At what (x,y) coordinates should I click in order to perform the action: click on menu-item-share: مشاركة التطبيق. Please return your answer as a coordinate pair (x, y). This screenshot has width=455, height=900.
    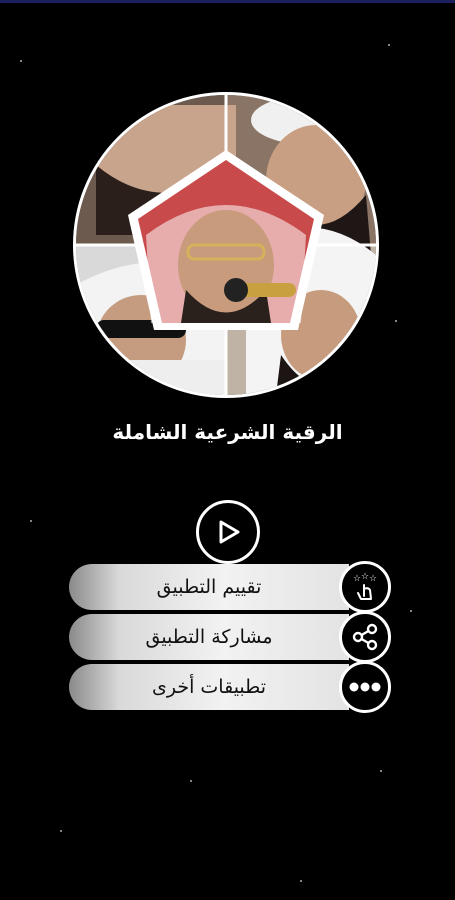
    Looking at the image, I should click on (230, 637).